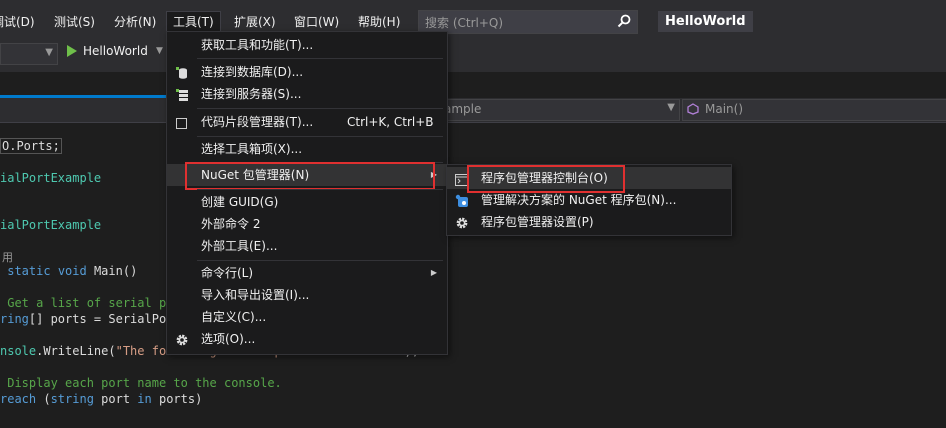  I want to click on menu-item-external-command: 外部命令 2, so click(307, 224).